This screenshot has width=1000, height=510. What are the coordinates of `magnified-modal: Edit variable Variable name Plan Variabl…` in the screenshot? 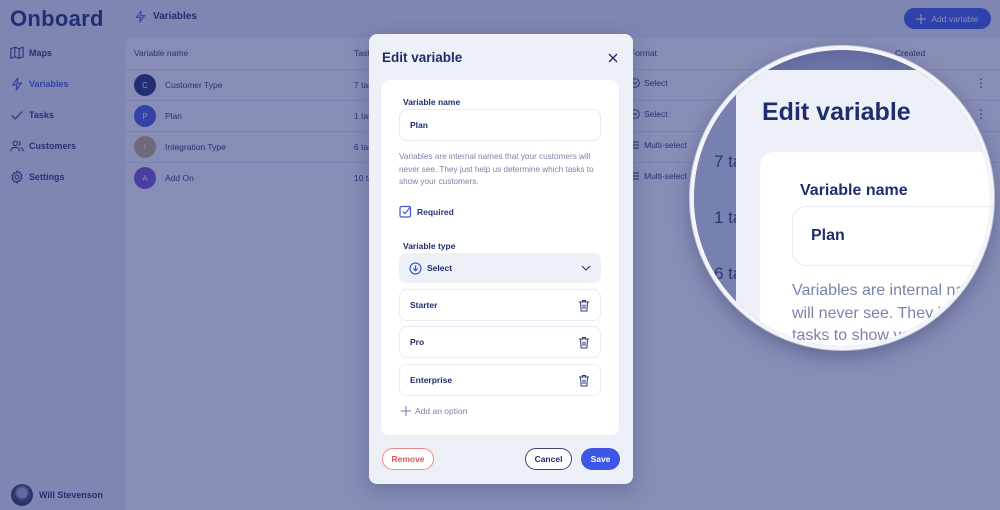 It's located at (863, 208).